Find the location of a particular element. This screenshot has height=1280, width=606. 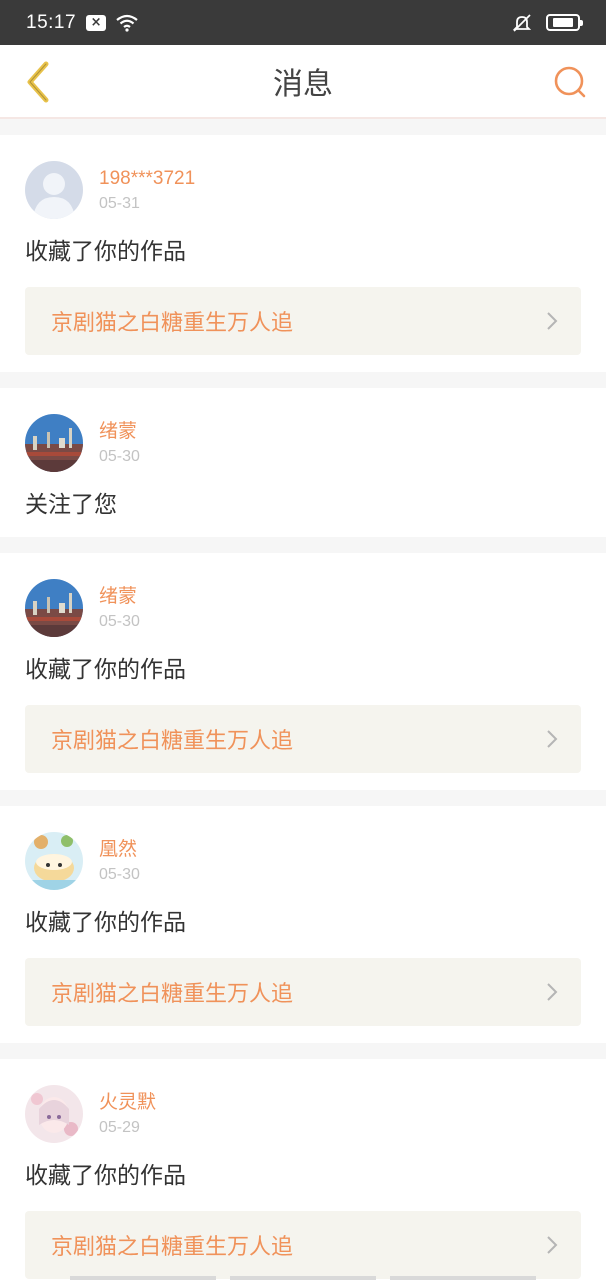

page-title: 消息 is located at coordinates (303, 84).